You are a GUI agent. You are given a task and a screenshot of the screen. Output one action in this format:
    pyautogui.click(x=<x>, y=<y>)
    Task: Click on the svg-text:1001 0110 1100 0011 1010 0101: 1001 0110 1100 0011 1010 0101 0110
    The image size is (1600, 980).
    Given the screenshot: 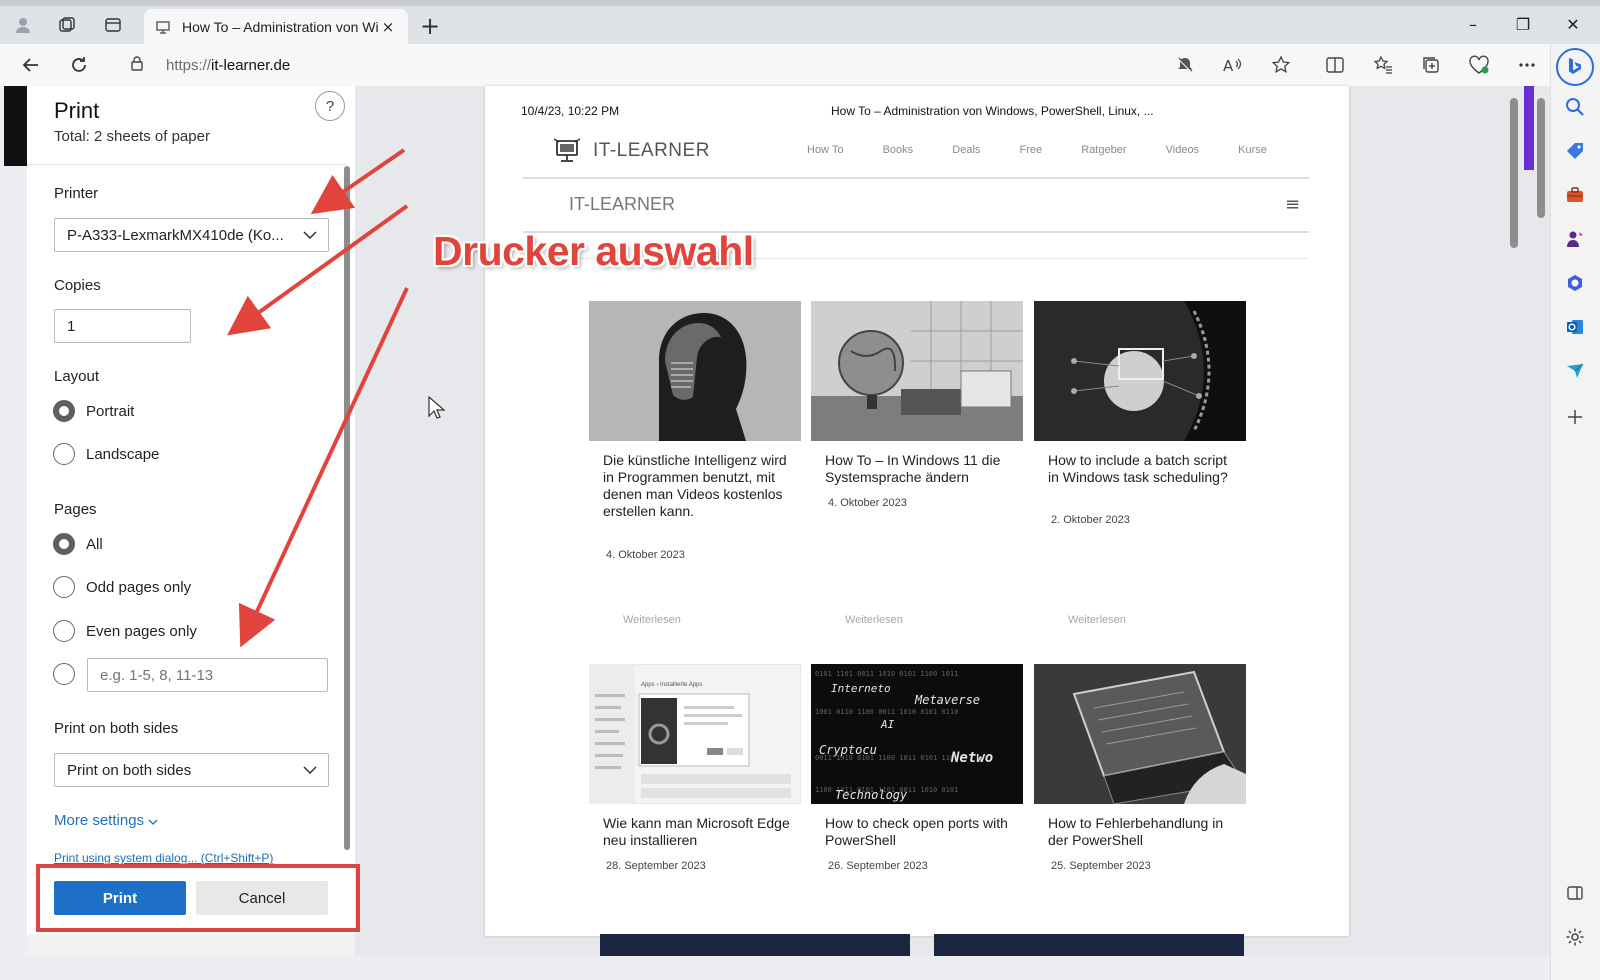 What is the action you would take?
    pyautogui.click(x=886, y=712)
    